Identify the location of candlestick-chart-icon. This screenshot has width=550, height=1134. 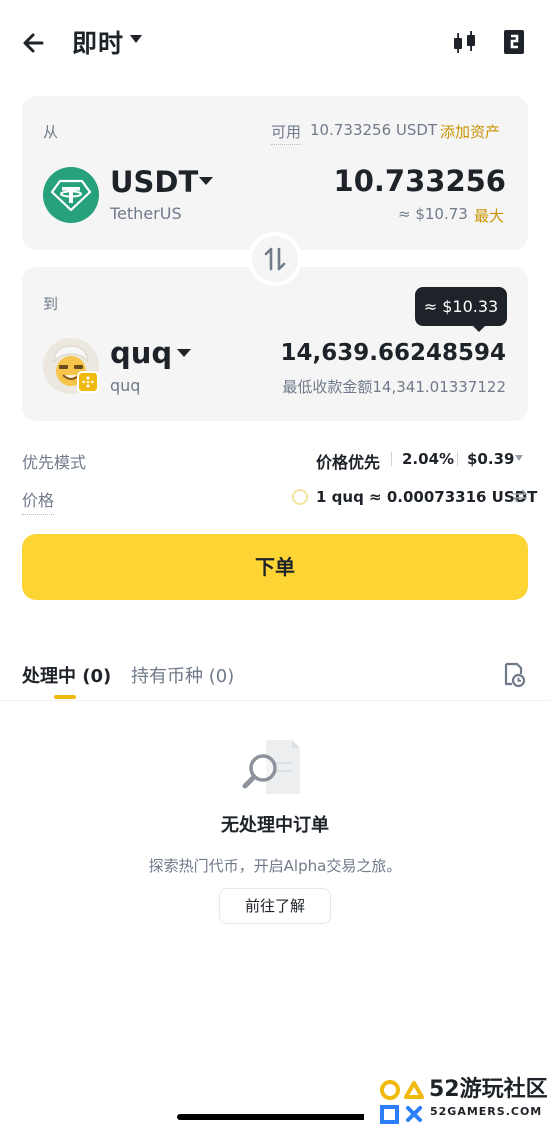
(464, 42).